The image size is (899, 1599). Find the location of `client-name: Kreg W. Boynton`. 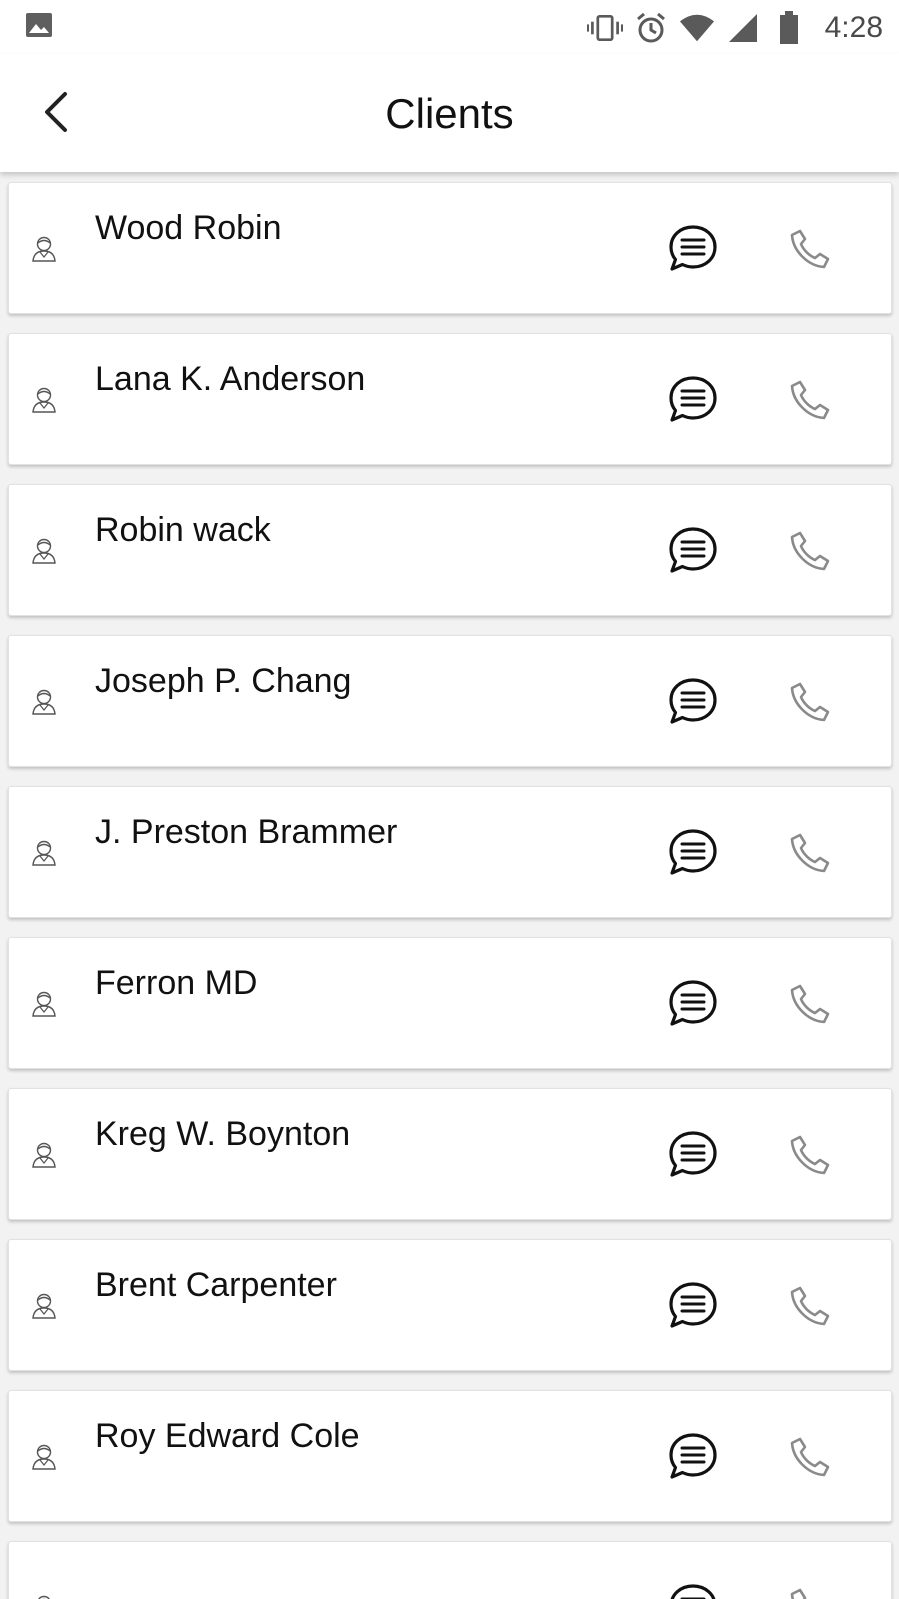

client-name: Kreg W. Boynton is located at coordinates (223, 1134).